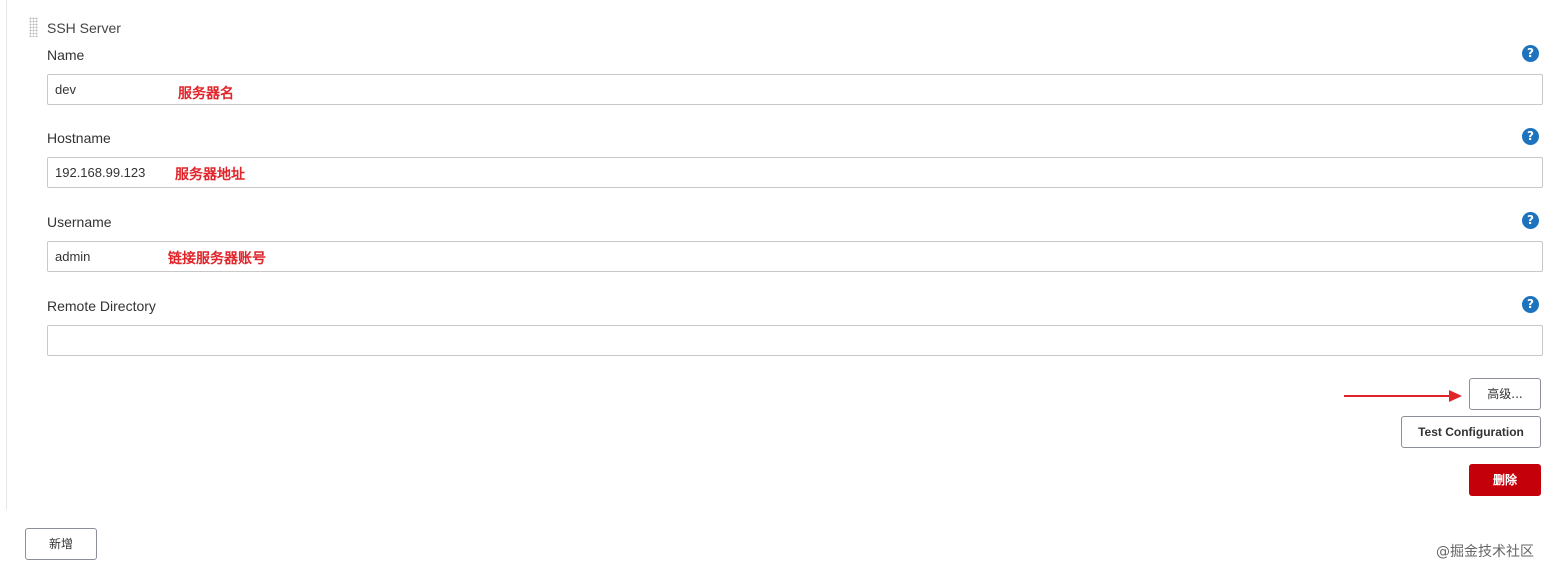  What do you see at coordinates (84, 28) in the screenshot?
I see `section-title: SSH Server` at bounding box center [84, 28].